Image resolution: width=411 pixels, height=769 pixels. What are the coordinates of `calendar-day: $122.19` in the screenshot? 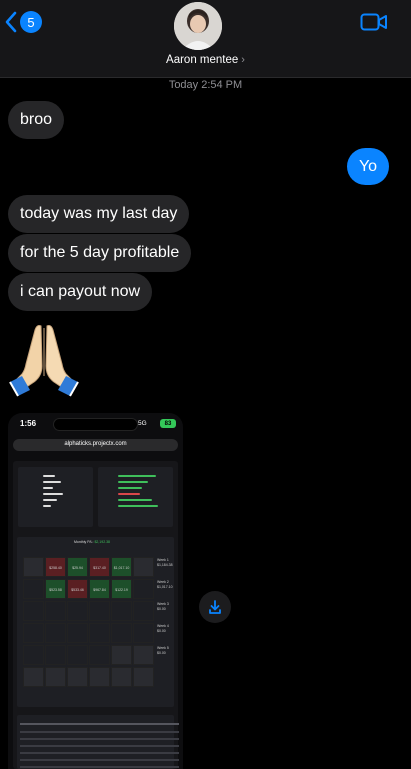 It's located at (121, 589).